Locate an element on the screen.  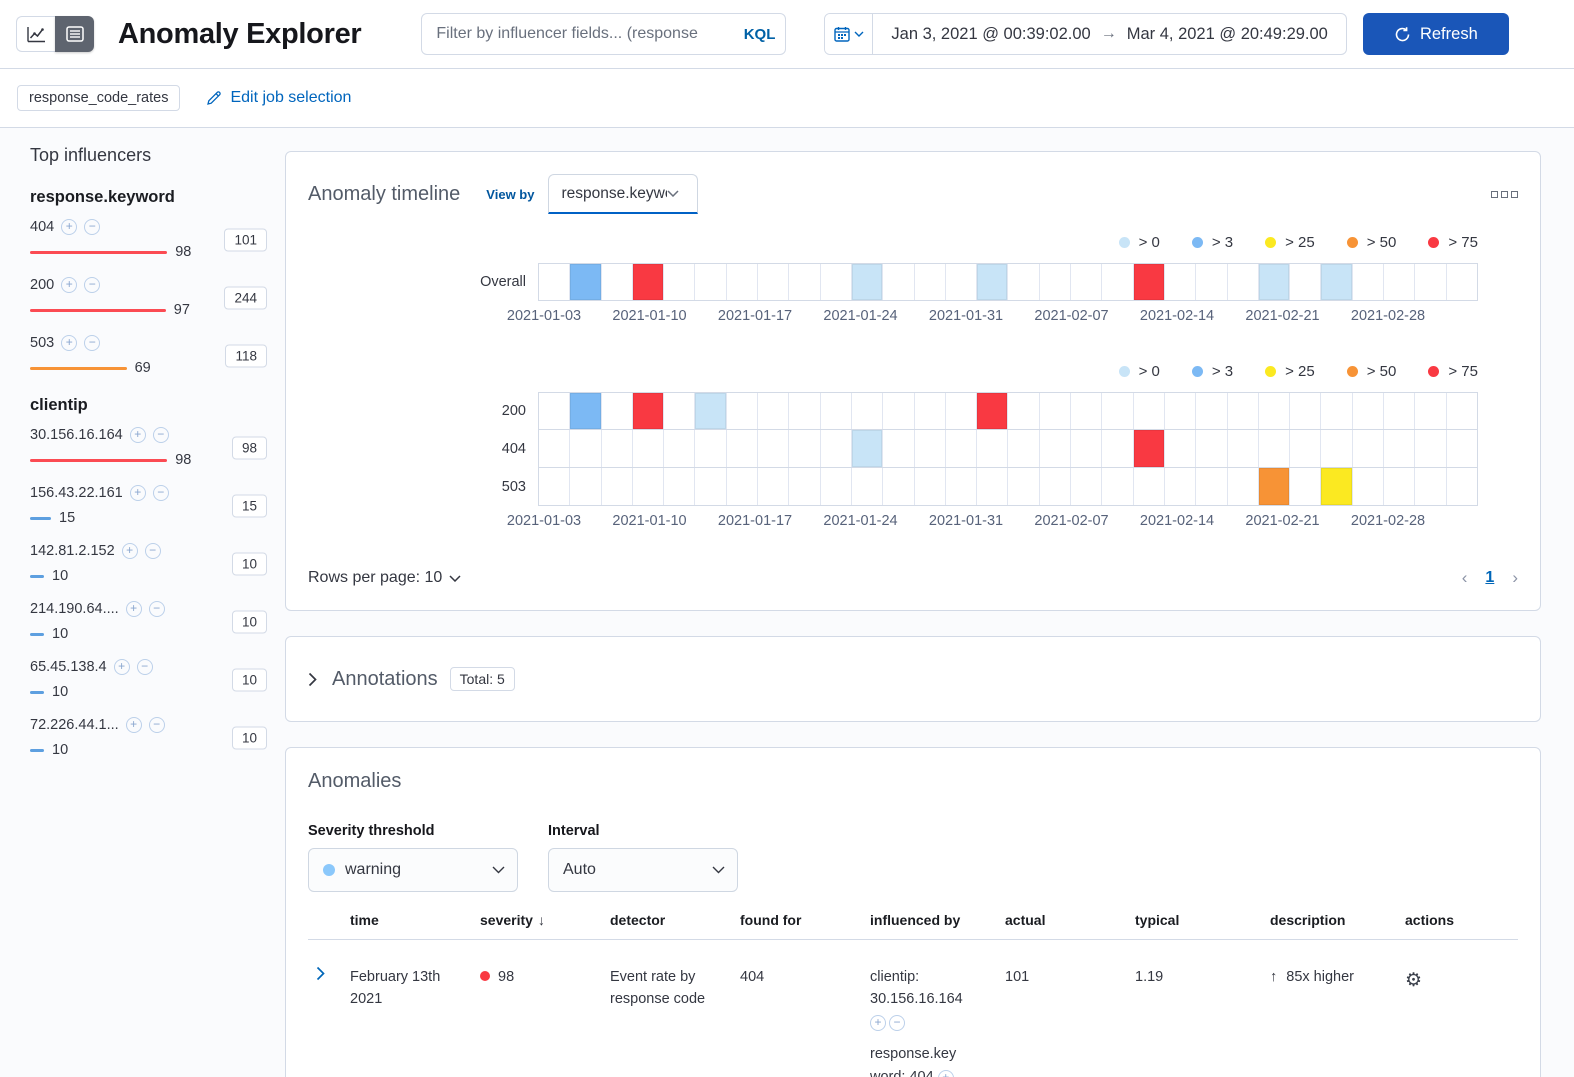
next-page-icon: › is located at coordinates (1515, 578).